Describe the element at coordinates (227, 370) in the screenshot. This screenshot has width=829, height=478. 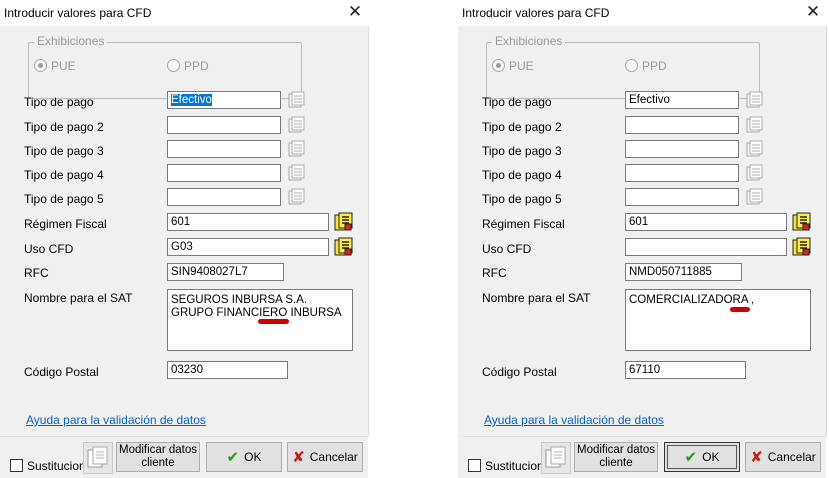
I see `codigo-postal-field: 03230` at that location.